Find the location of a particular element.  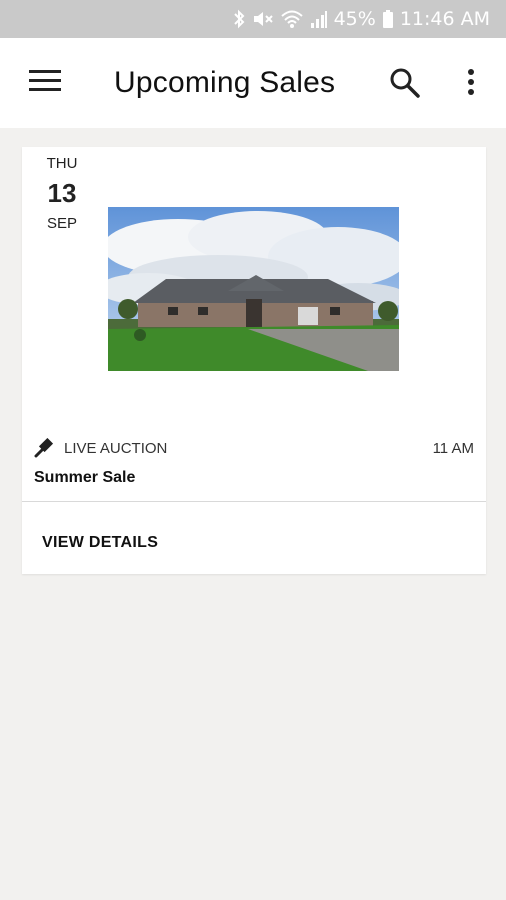

bluetooth-icon is located at coordinates (239, 19).